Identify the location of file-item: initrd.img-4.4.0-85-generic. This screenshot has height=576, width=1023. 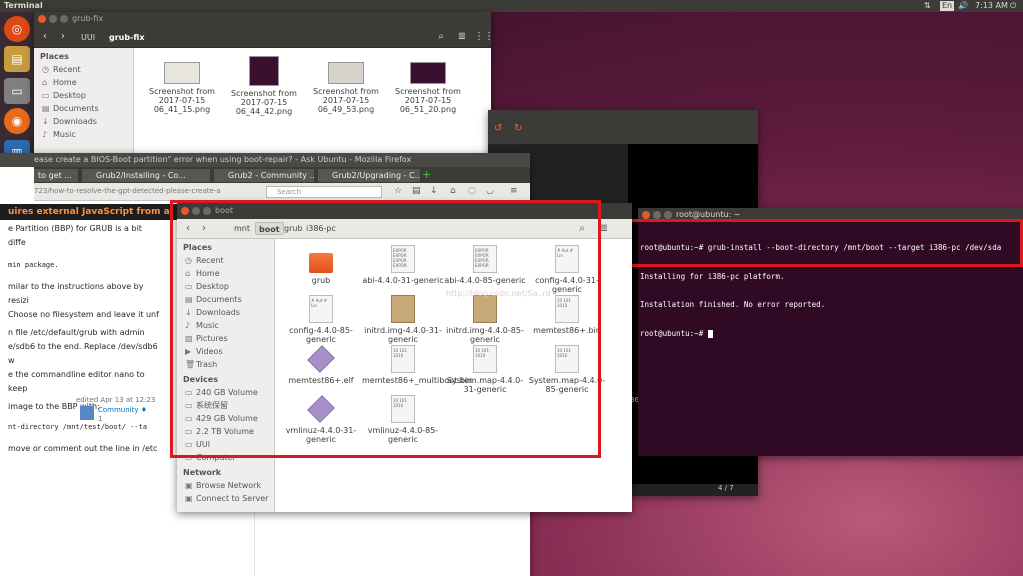
(485, 319).